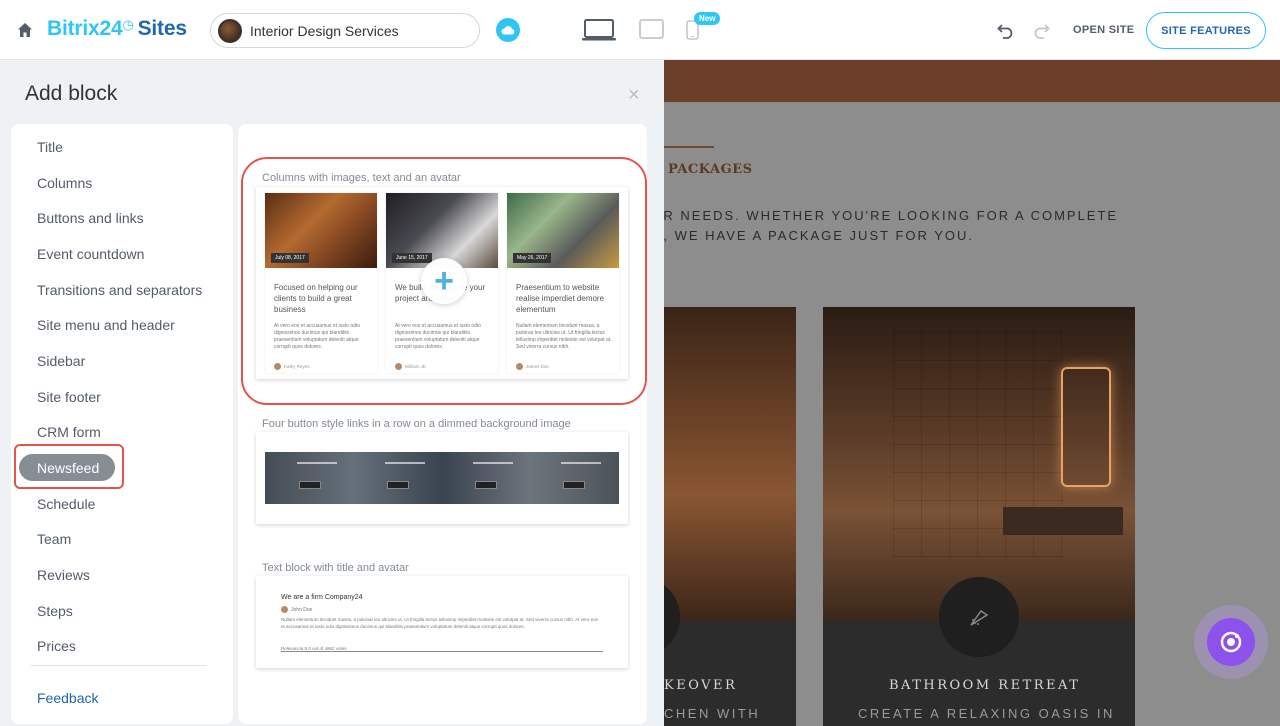 Image resolution: width=1280 pixels, height=726 pixels. What do you see at coordinates (322, 597) in the screenshot?
I see `thumb-text-title: We are a firm Company24` at bounding box center [322, 597].